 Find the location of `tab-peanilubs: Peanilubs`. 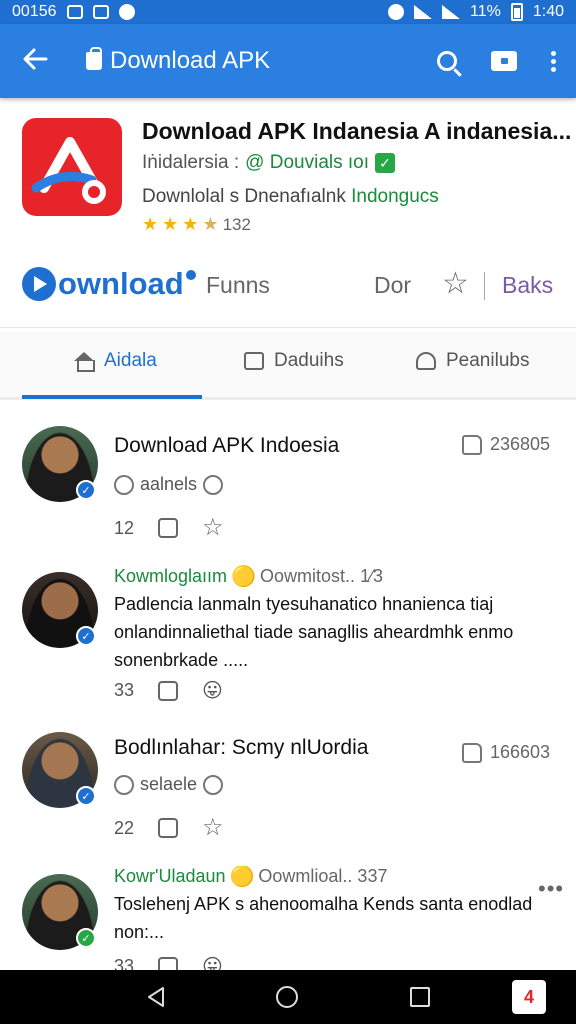

tab-peanilubs: Peanilubs is located at coordinates (472, 361).